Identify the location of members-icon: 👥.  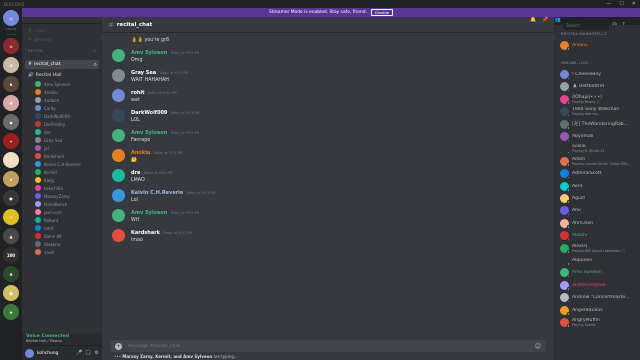
(557, 20).